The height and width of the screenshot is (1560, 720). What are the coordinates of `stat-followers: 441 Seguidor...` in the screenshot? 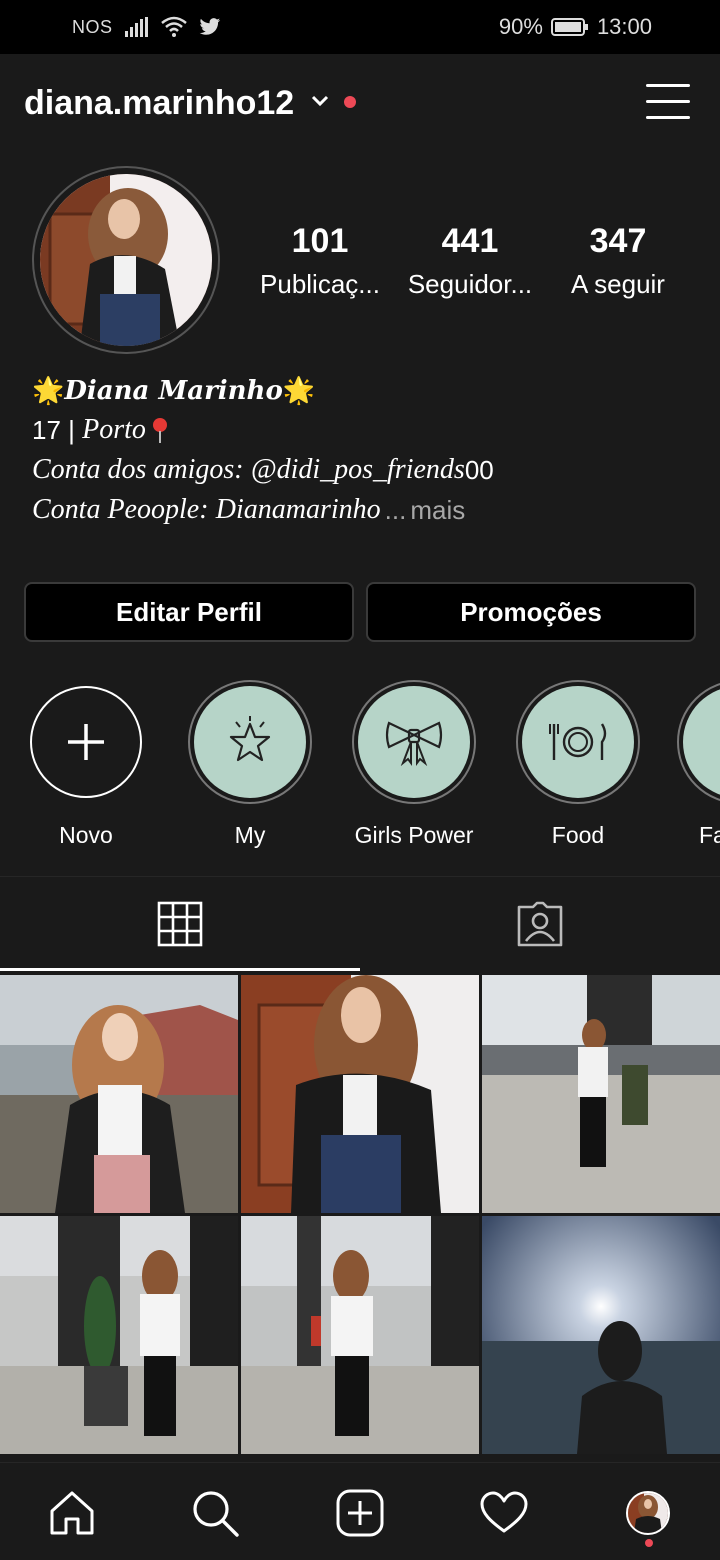 It's located at (470, 261).